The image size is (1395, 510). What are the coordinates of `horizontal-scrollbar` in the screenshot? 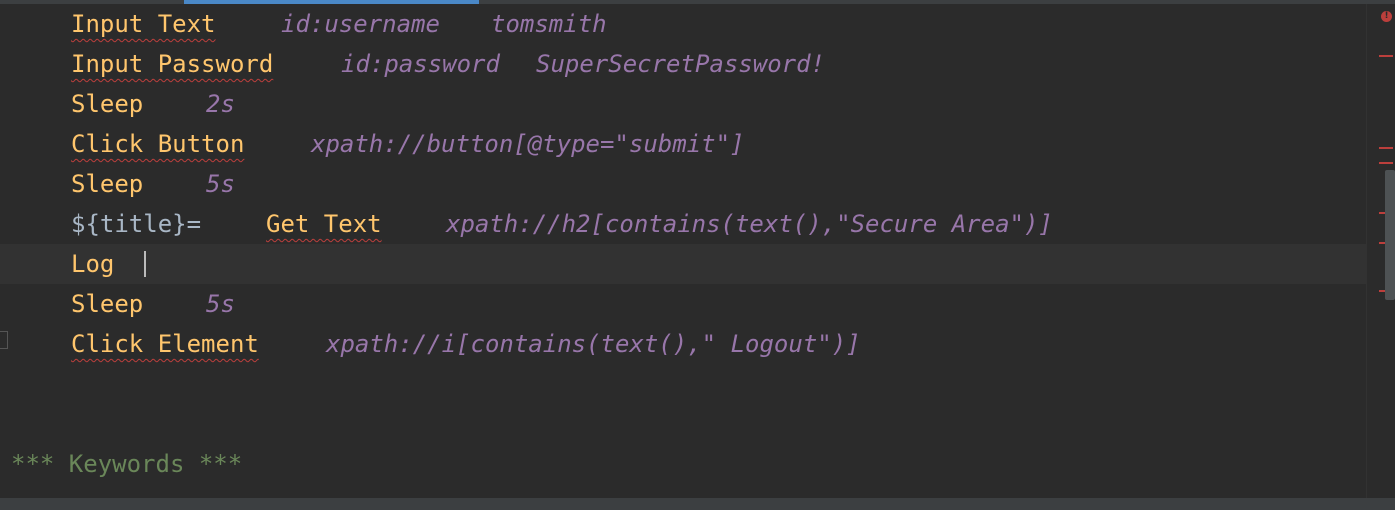 It's located at (697, 504).